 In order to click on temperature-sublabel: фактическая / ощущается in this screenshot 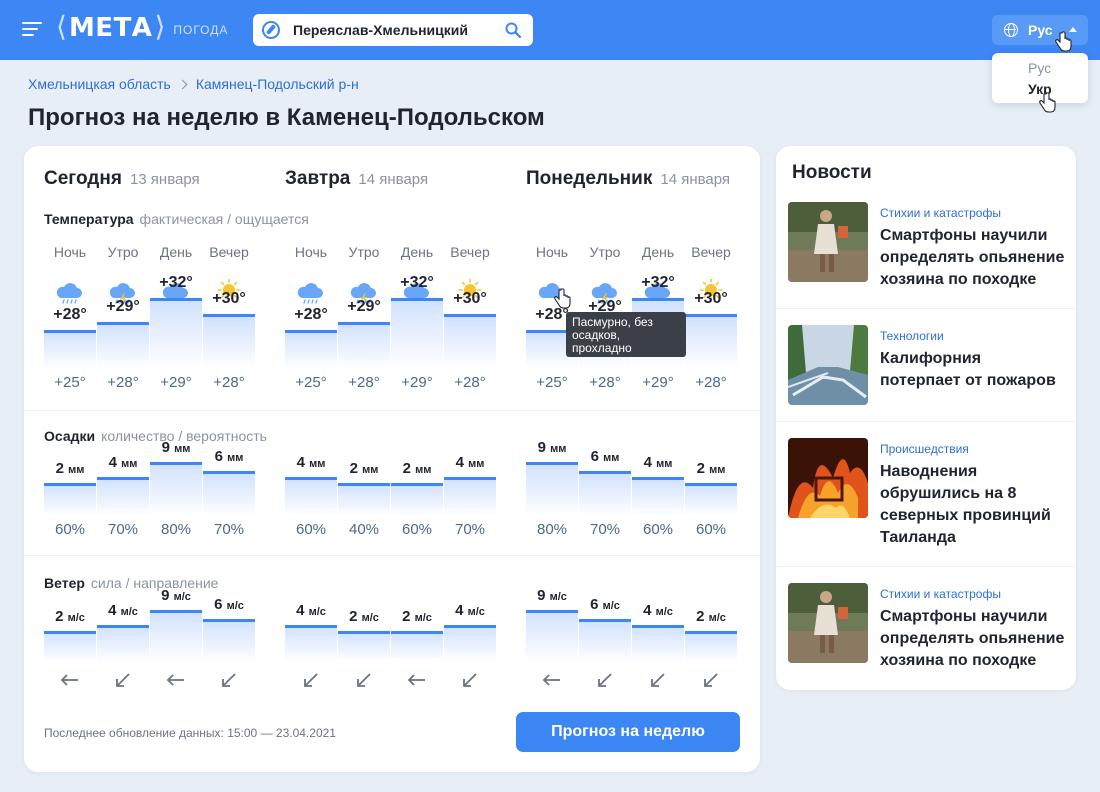, I will do `click(224, 219)`.